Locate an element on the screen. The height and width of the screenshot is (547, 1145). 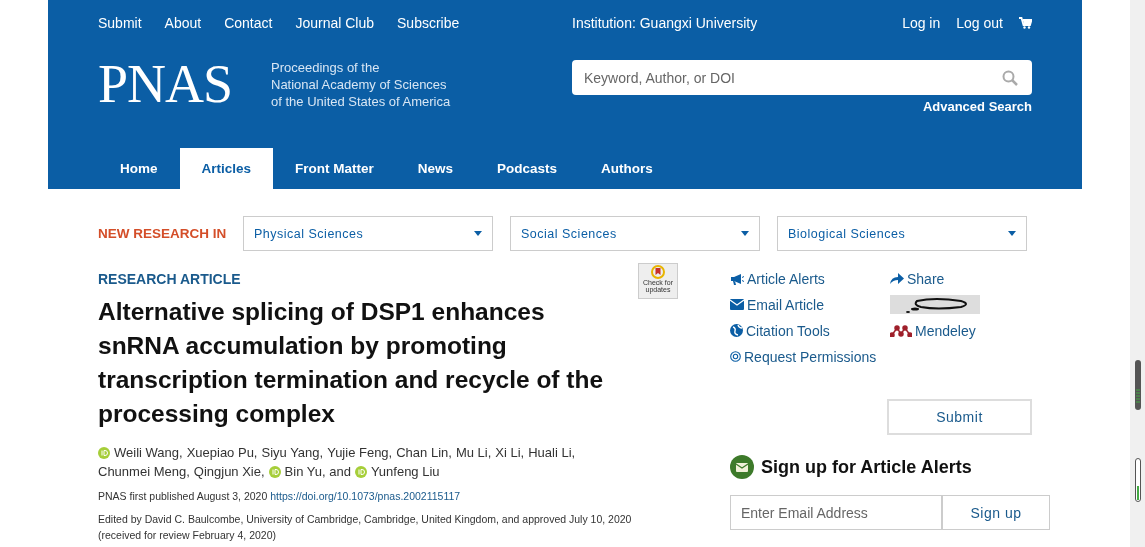
author-name: Weili Wang, is located at coordinates (148, 452).